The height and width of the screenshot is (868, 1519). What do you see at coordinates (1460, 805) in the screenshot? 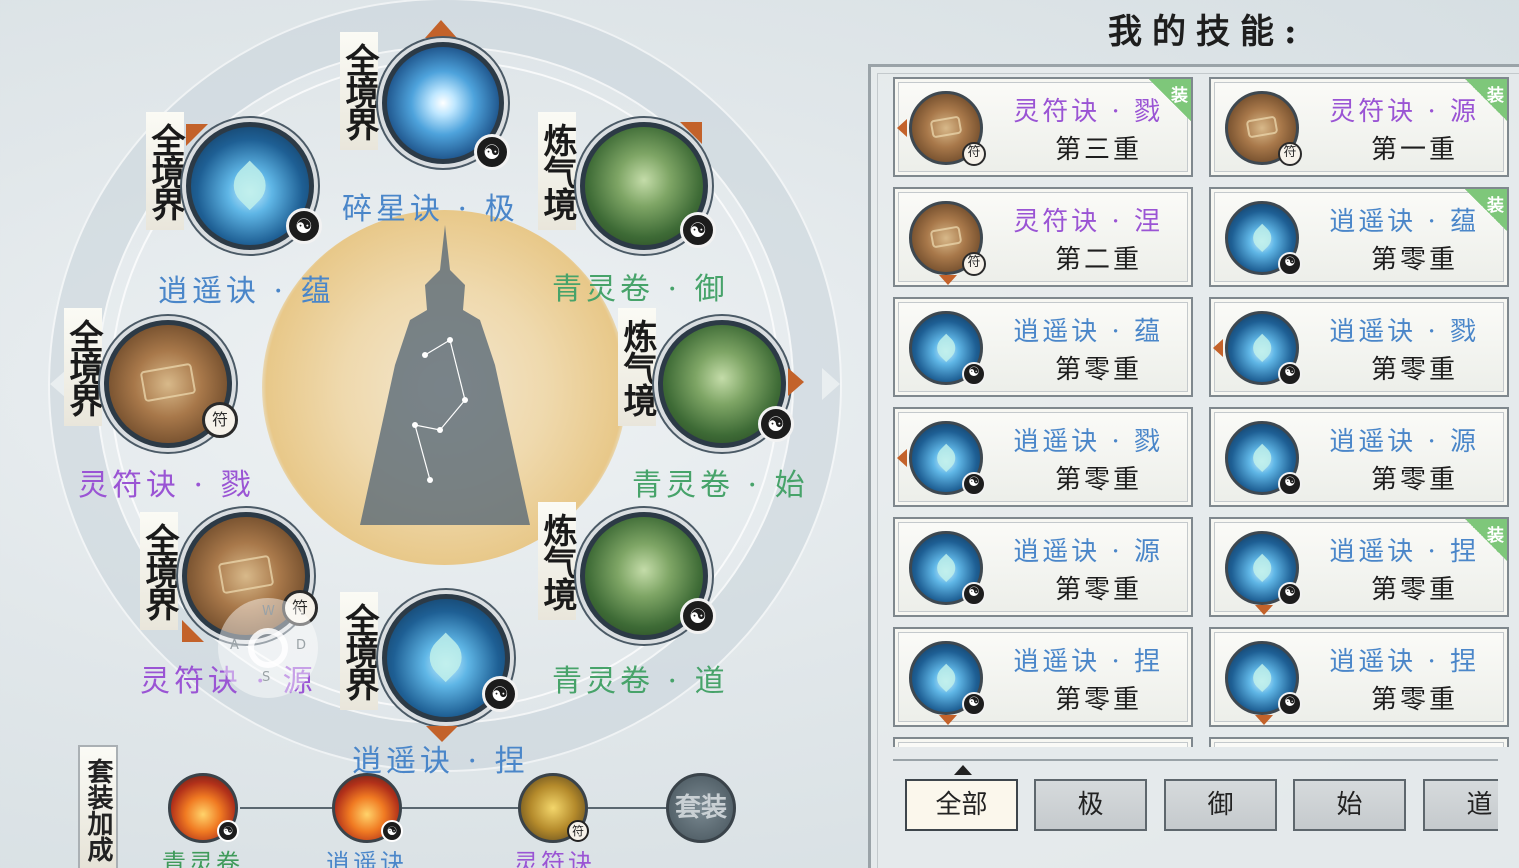
I see `tab-dao: 道` at bounding box center [1460, 805].